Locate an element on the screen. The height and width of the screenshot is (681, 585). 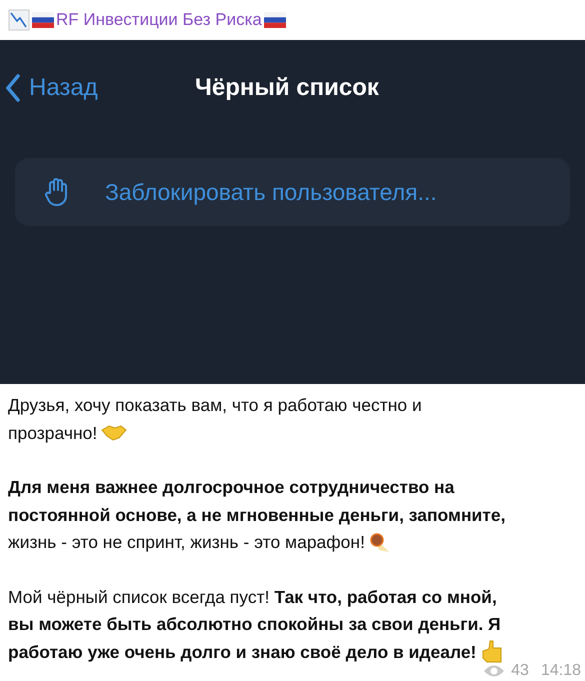
message-line: Мой чёрный список всегда пуст! Так что, работая со мной, is located at coordinates (252, 597).